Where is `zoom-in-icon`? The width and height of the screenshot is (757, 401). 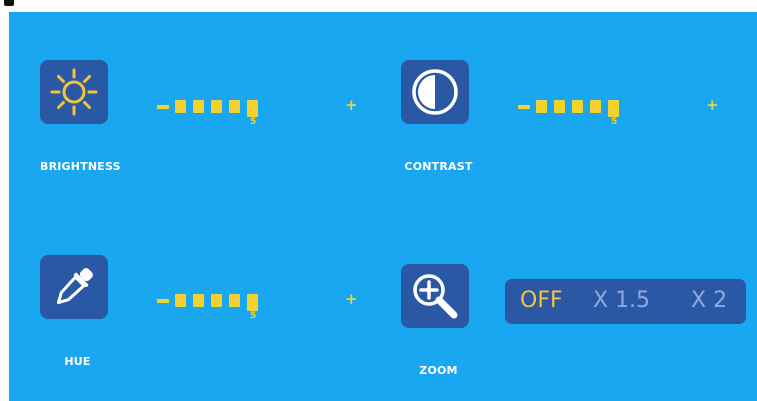 zoom-in-icon is located at coordinates (435, 296).